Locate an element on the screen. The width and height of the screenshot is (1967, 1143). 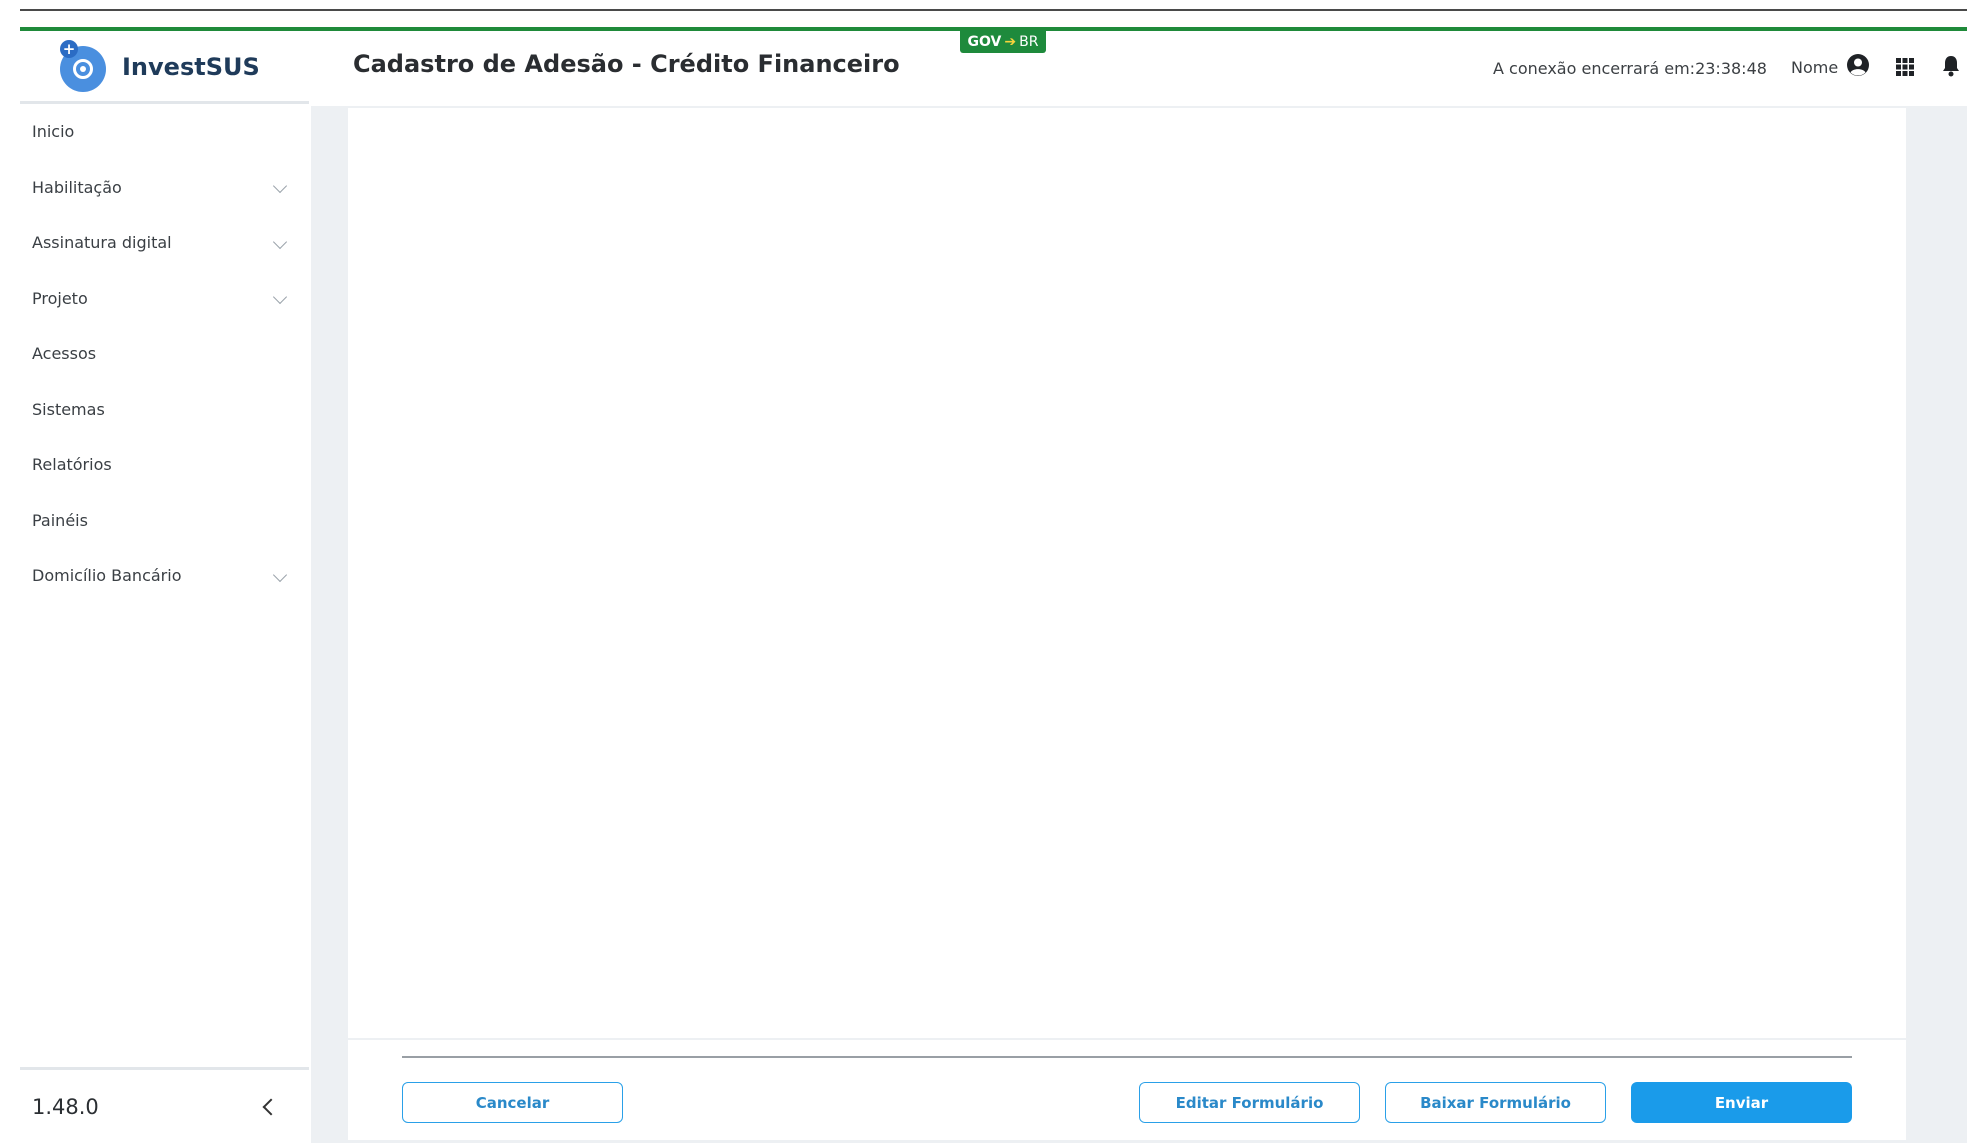
sidebar-item-paineis: Painéis is located at coordinates (164, 521).